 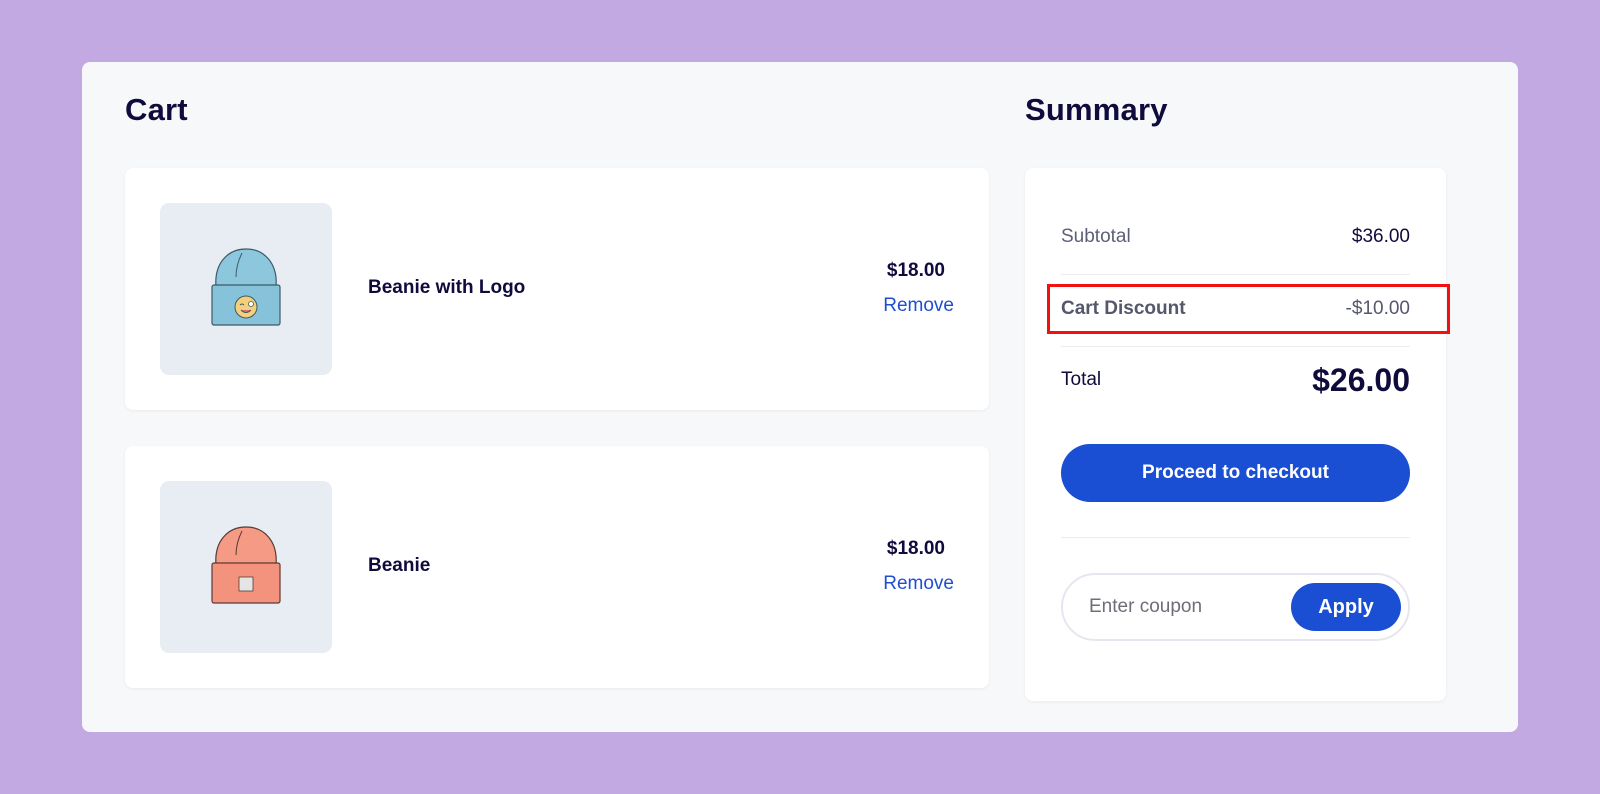 What do you see at coordinates (1123, 308) in the screenshot?
I see `cart-discount-label: Cart Discount` at bounding box center [1123, 308].